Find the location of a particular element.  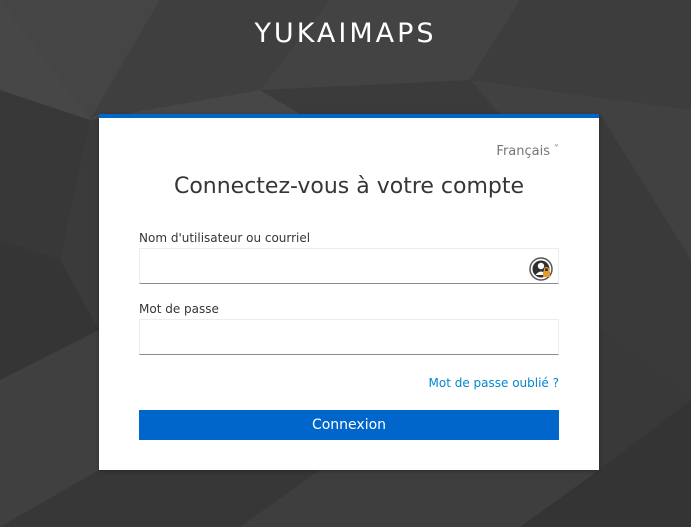

login-button: Connexion is located at coordinates (349, 425).